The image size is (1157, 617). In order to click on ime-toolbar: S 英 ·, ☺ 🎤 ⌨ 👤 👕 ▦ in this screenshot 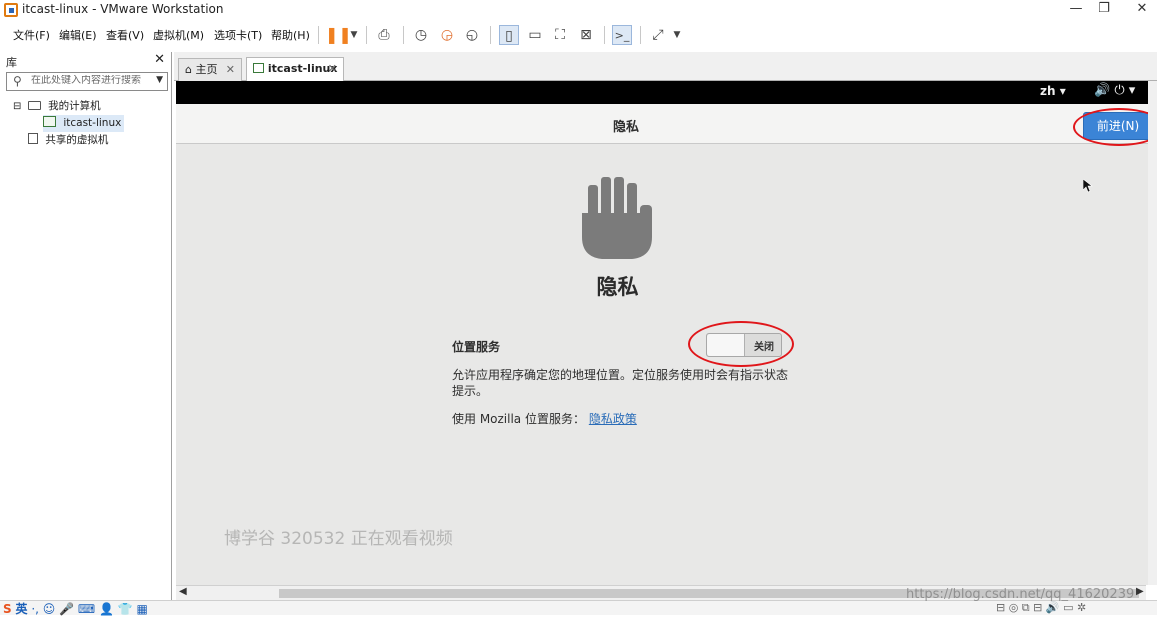, I will do `click(75, 608)`.